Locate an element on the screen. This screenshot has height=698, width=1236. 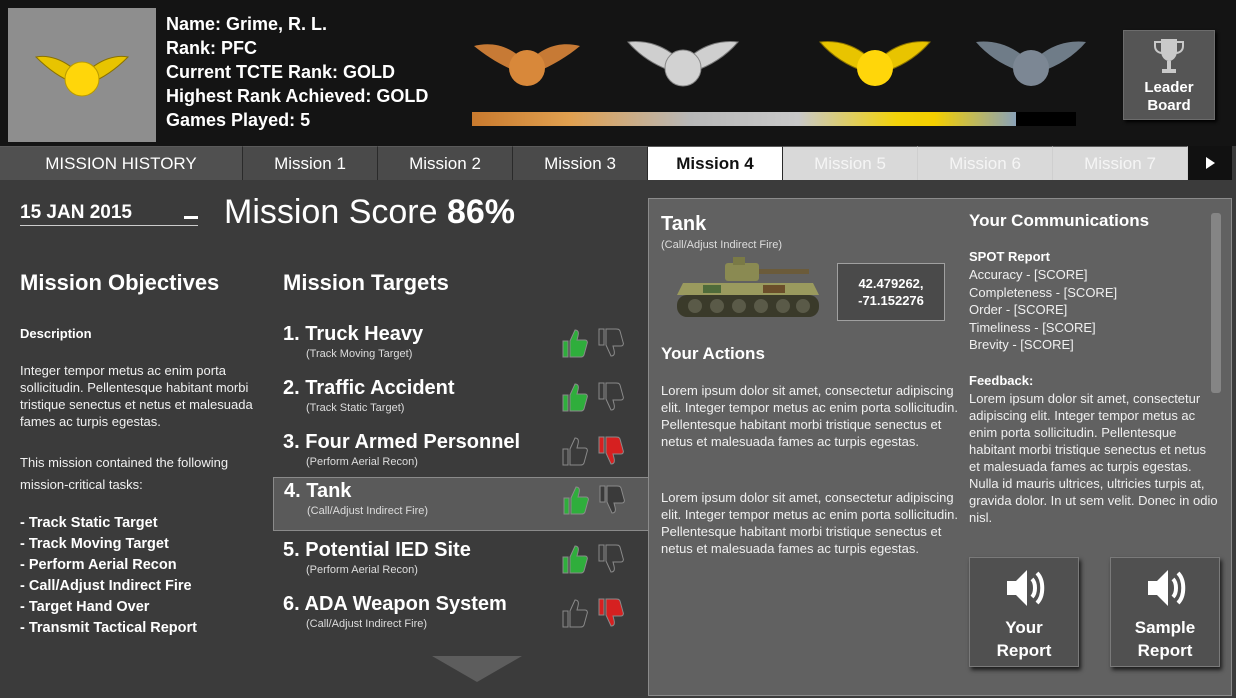
tank-image is located at coordinates (748, 287).